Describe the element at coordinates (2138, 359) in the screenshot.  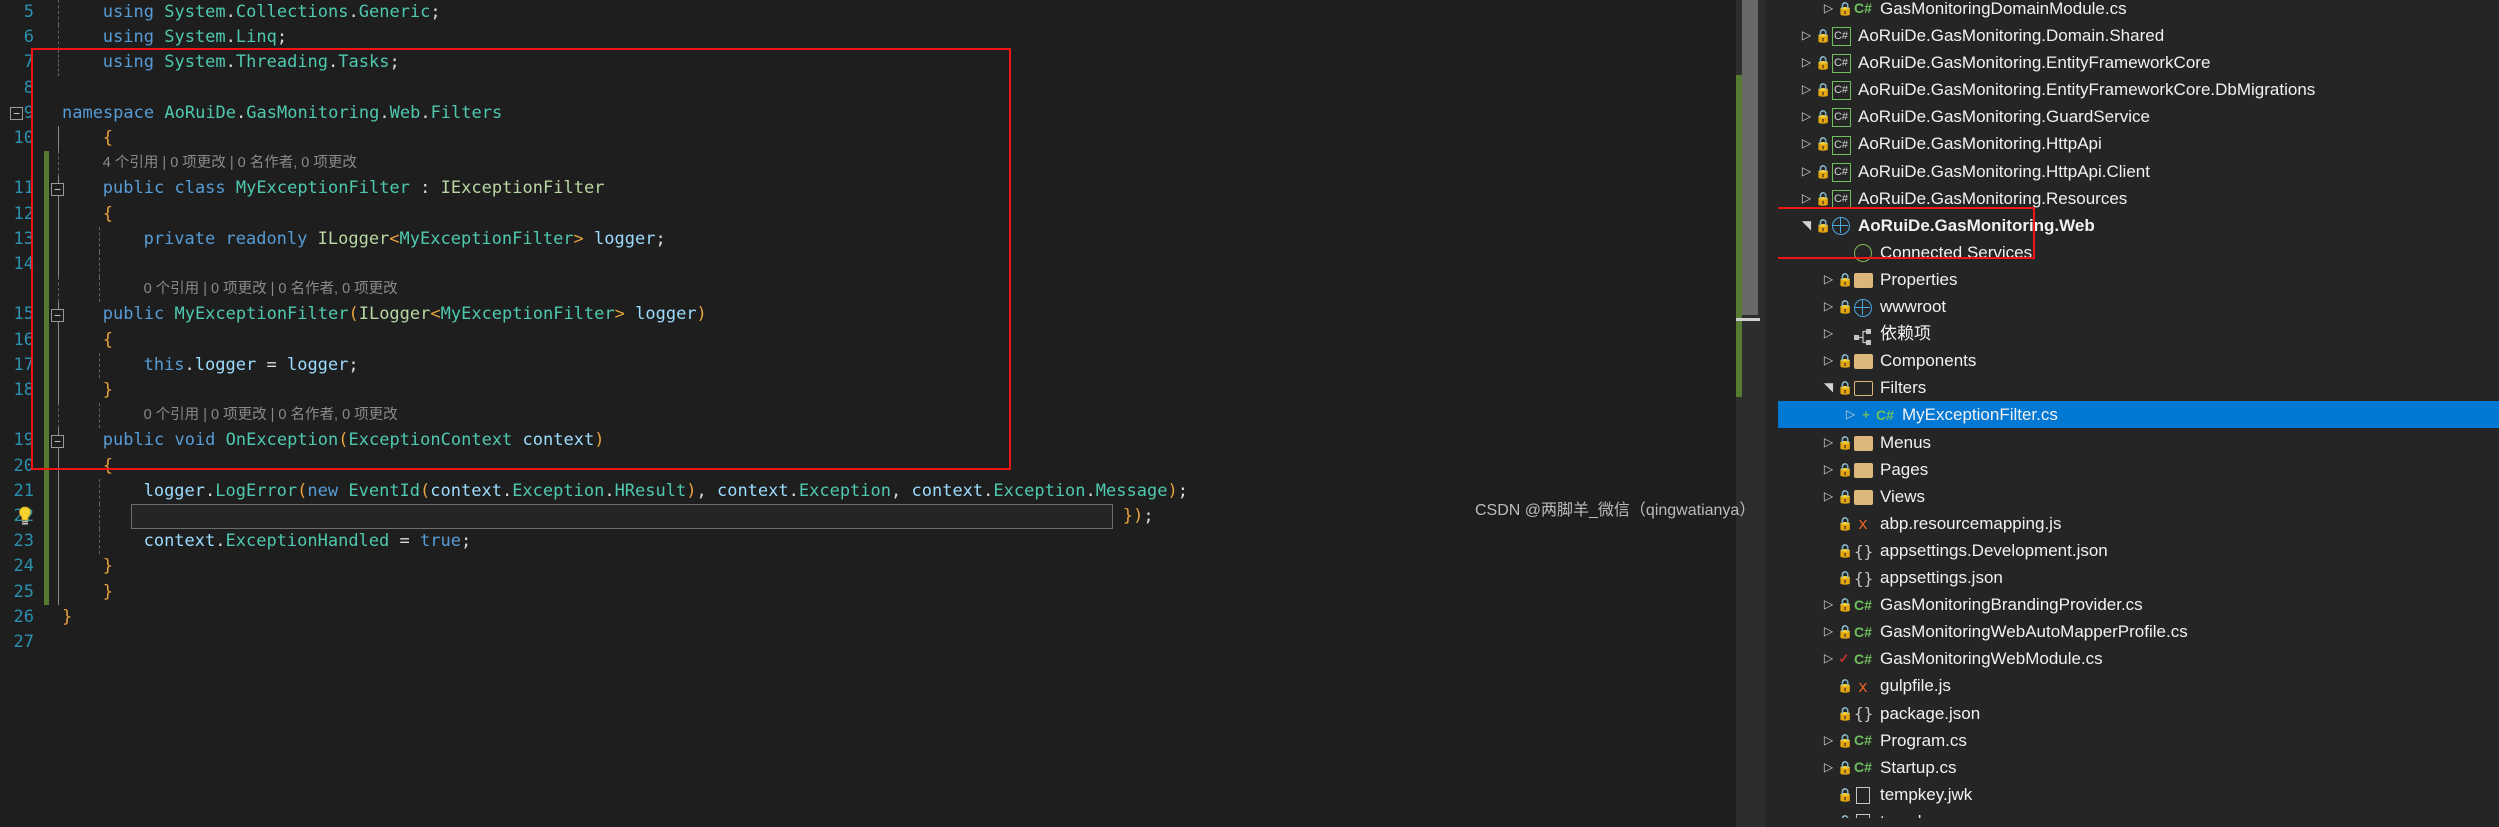
I see `tree-item-components: ▷ 🔒 Components` at that location.